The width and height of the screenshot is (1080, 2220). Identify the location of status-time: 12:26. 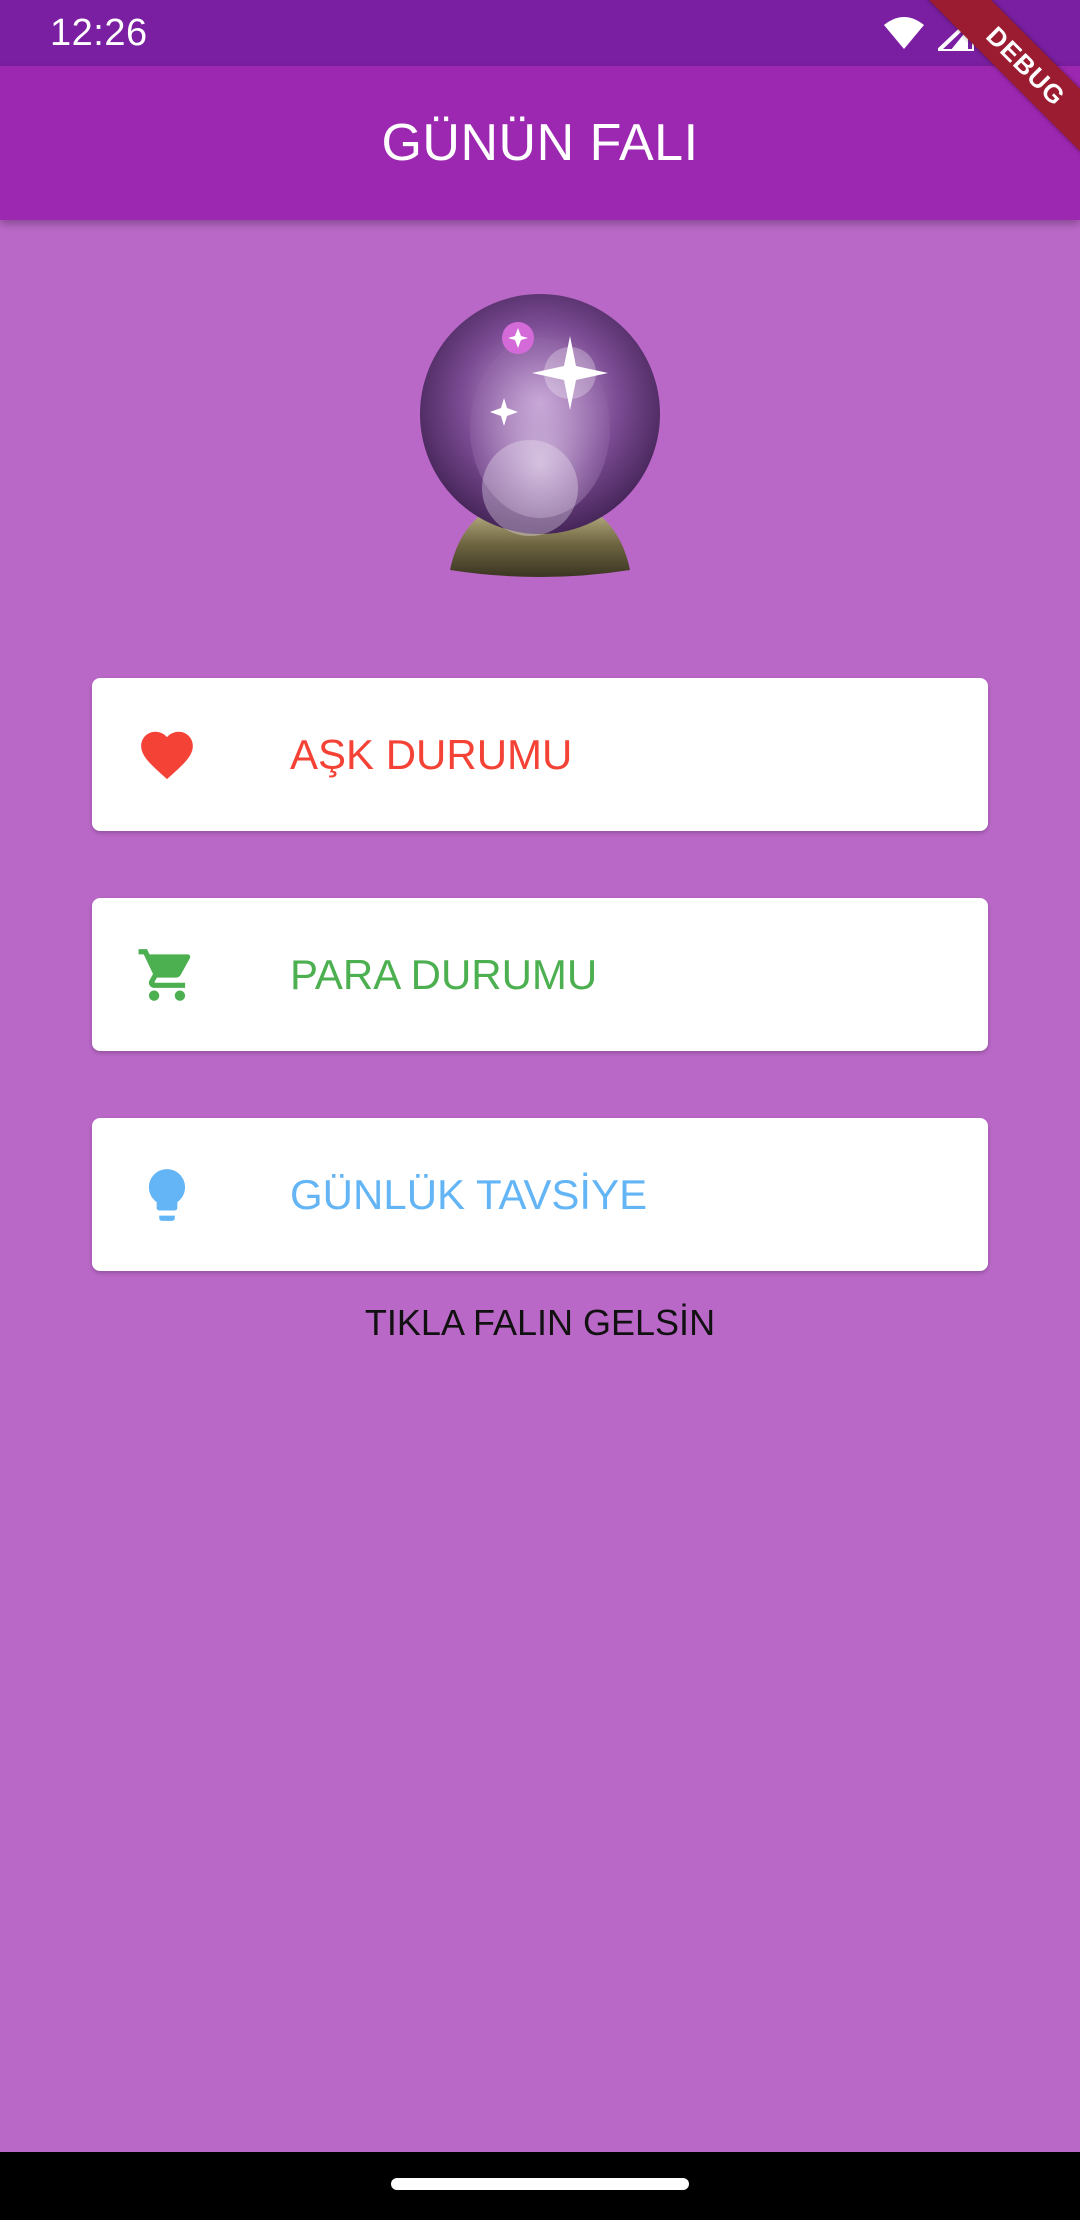
(99, 33).